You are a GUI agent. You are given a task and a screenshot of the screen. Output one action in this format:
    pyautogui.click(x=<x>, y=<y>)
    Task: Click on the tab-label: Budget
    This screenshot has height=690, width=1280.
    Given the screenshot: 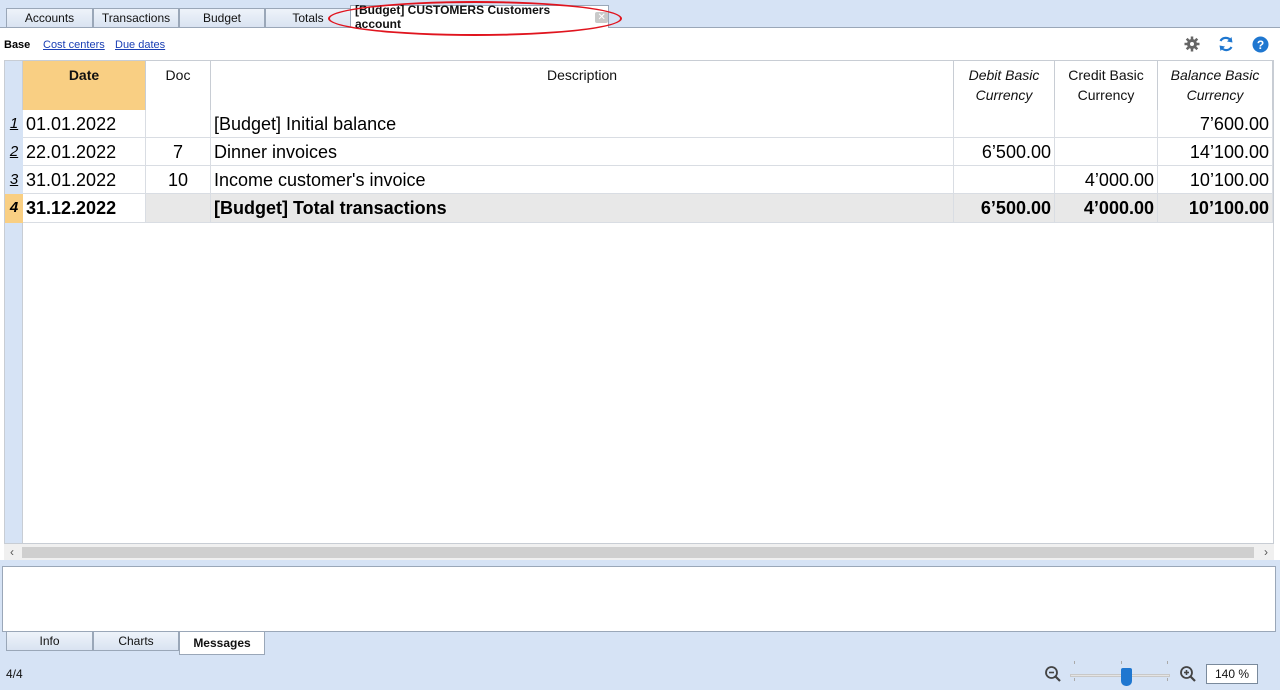 What is the action you would take?
    pyautogui.click(x=222, y=18)
    